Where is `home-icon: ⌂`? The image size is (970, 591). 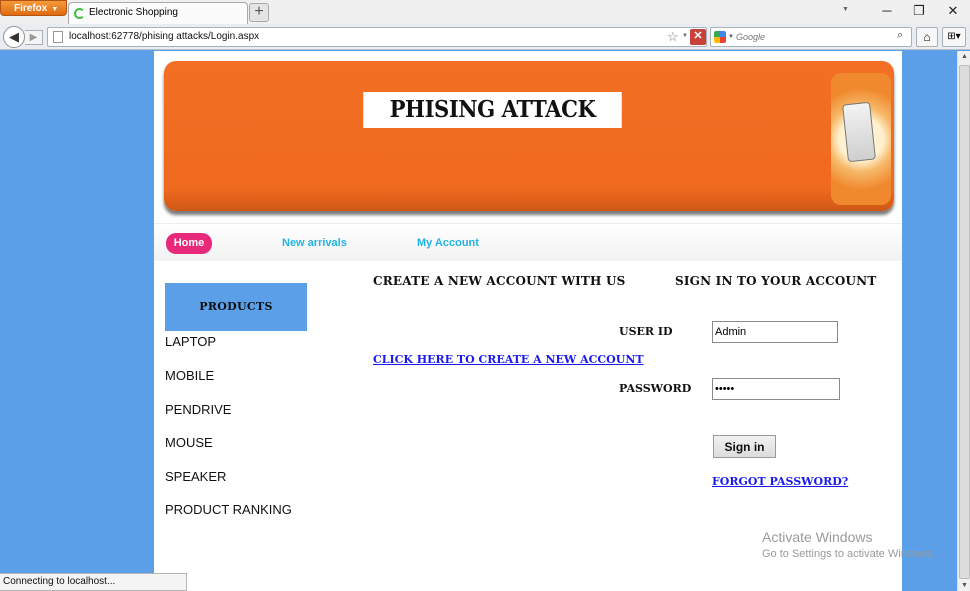
home-icon: ⌂ is located at coordinates (927, 37).